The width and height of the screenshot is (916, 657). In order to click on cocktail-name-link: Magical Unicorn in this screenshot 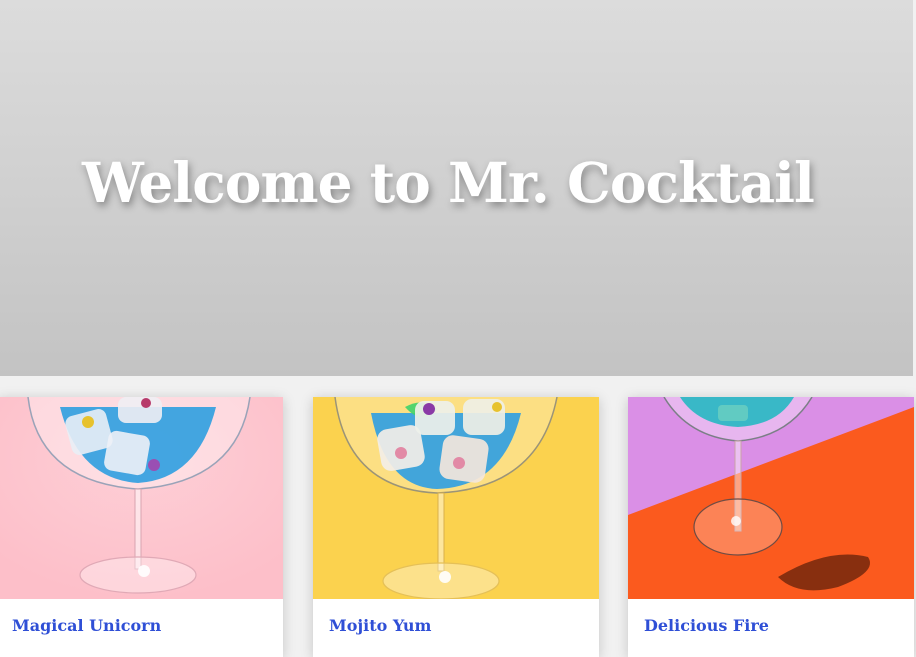, I will do `click(86, 625)`.